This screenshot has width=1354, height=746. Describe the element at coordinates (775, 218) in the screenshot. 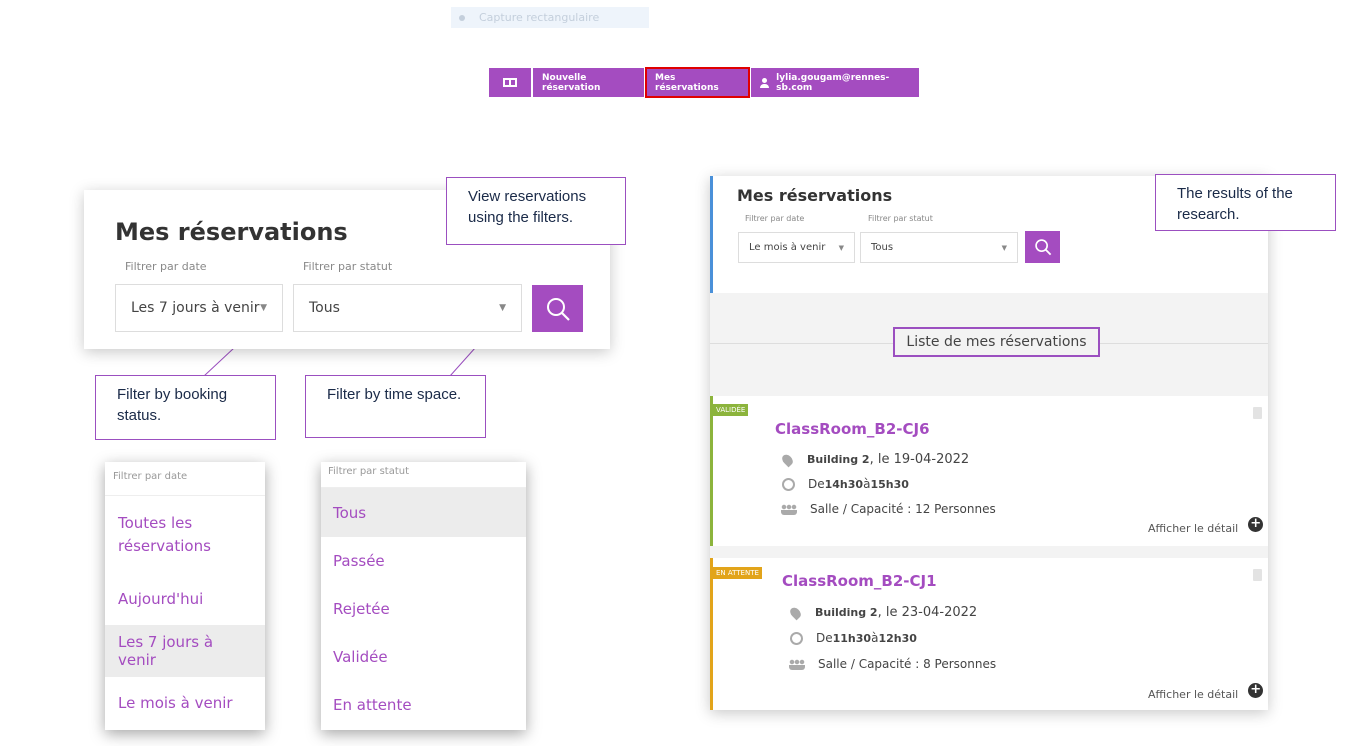

I see `results-date-label: Filtrer par date` at that location.